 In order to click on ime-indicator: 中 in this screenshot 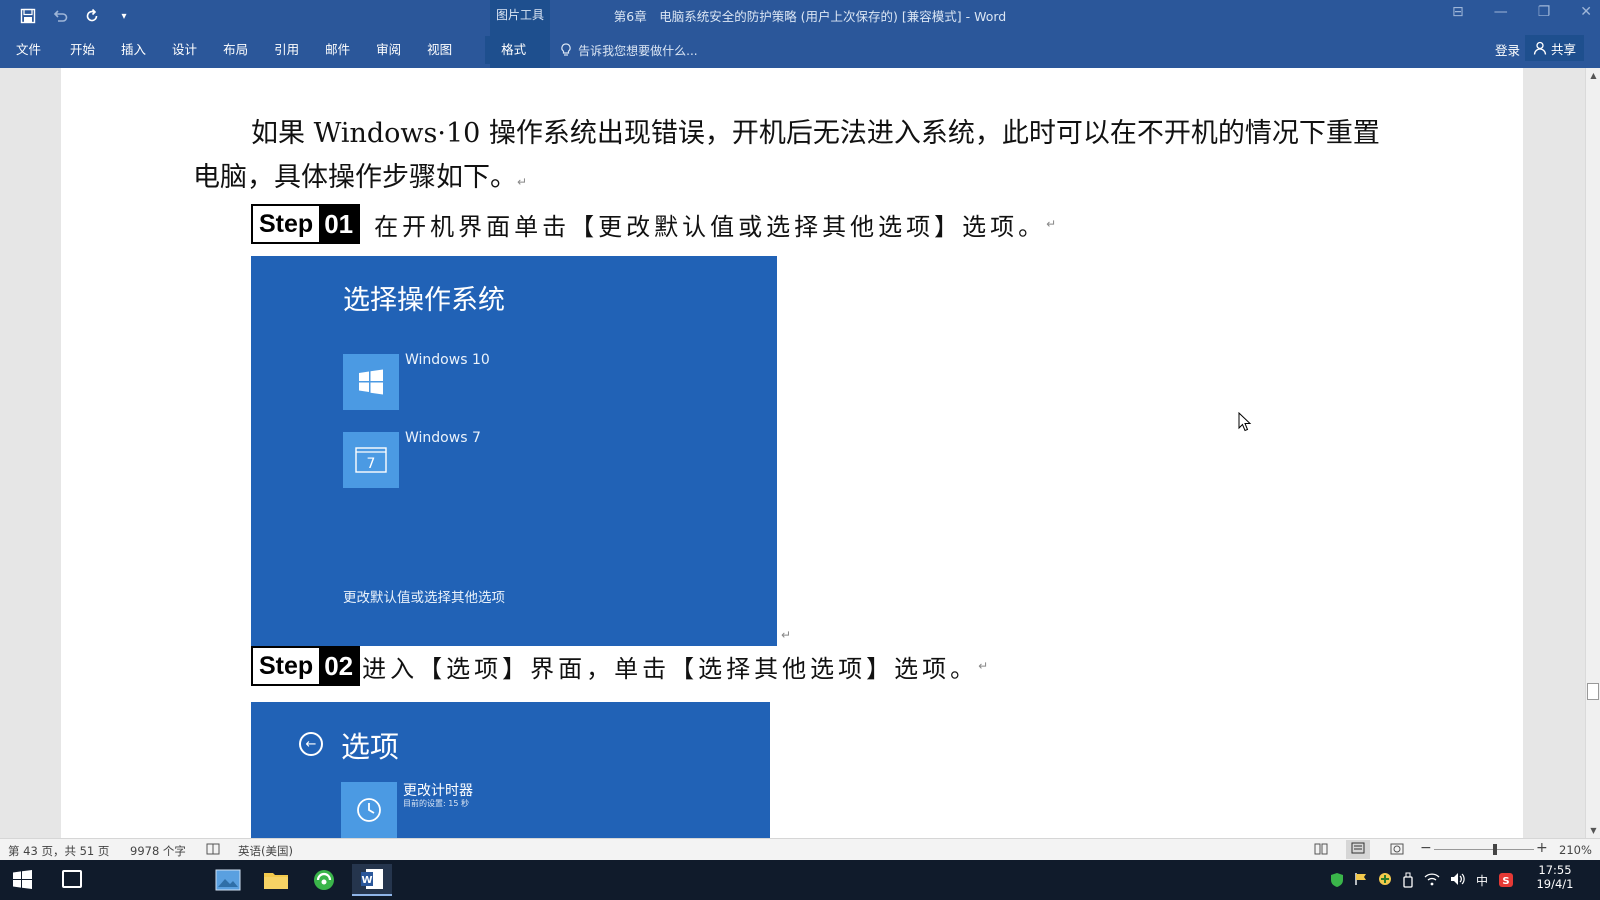, I will do `click(1482, 881)`.